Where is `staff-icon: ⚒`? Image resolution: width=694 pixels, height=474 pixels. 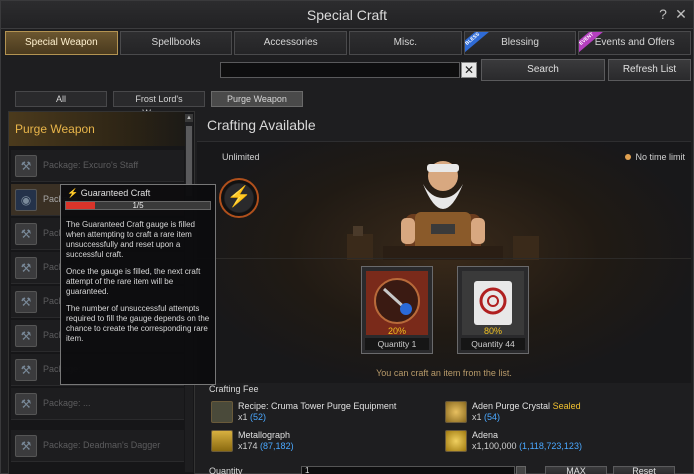 staff-icon: ⚒ is located at coordinates (26, 166).